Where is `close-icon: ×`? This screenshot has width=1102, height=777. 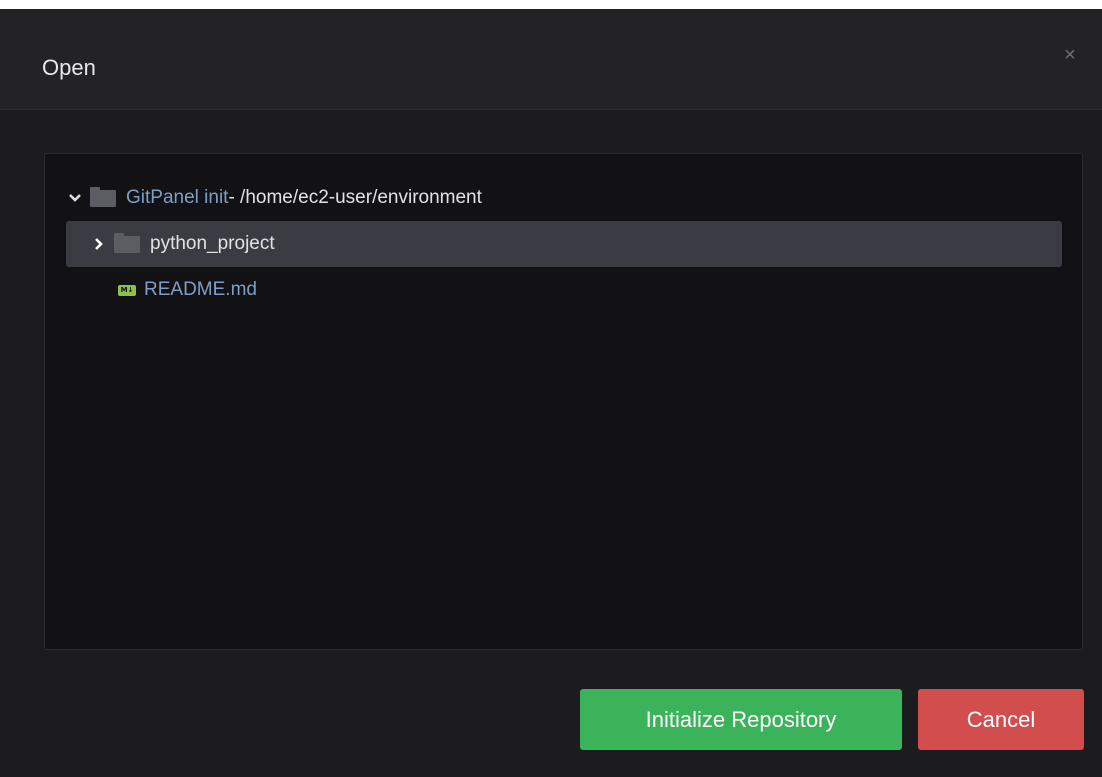
close-icon: × is located at coordinates (1070, 55).